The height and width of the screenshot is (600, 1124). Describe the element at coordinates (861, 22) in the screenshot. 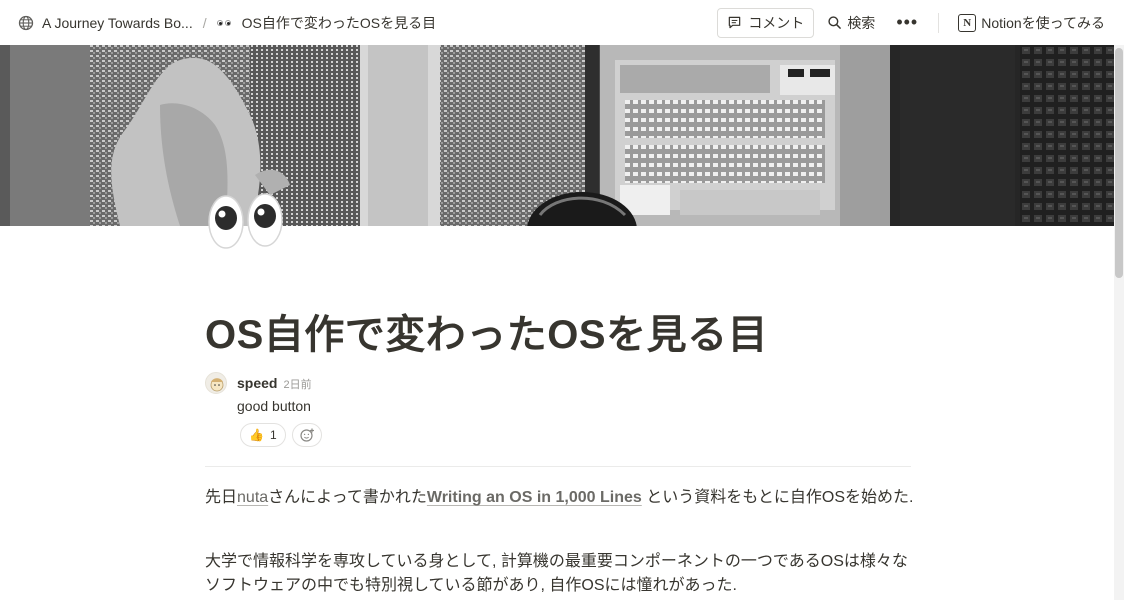

I see `search-button-label: 検索` at that location.